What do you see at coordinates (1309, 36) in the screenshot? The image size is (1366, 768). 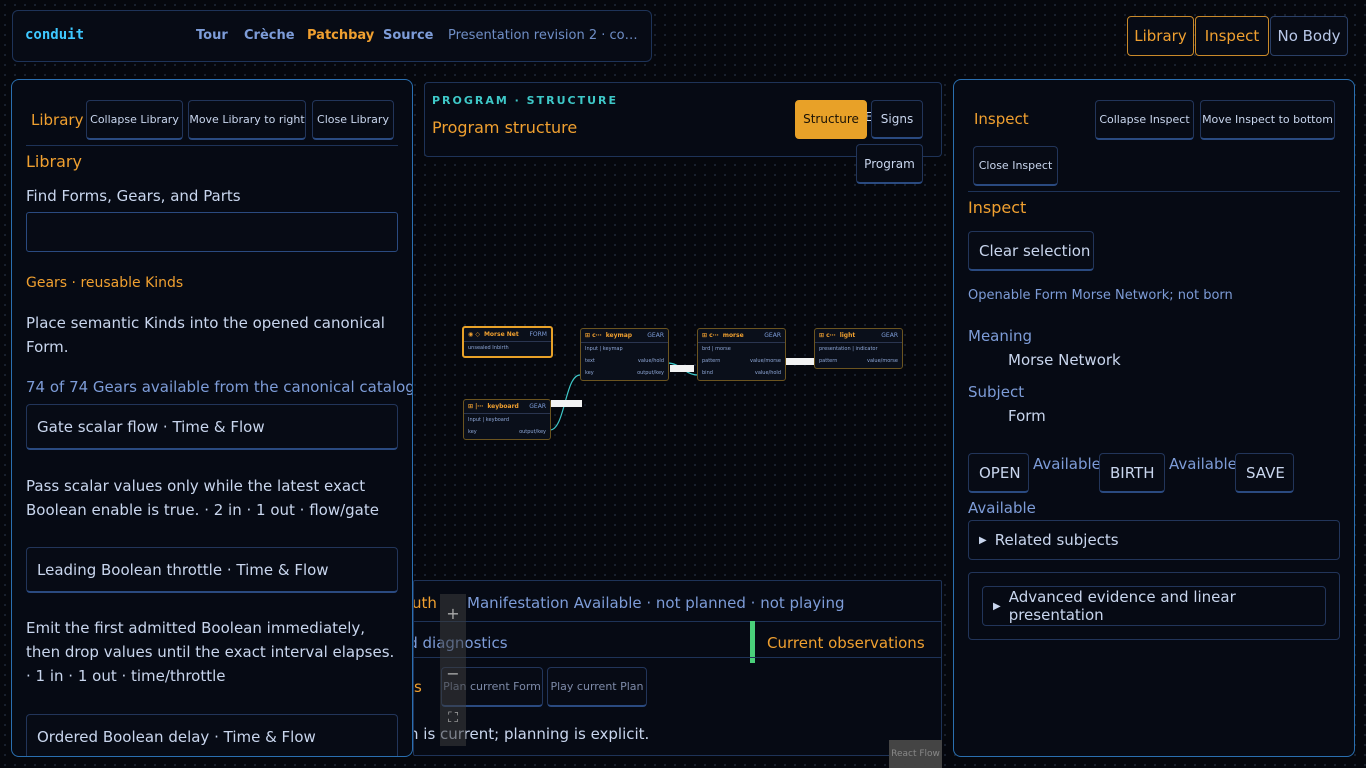 I see `no-body-button: No Body` at bounding box center [1309, 36].